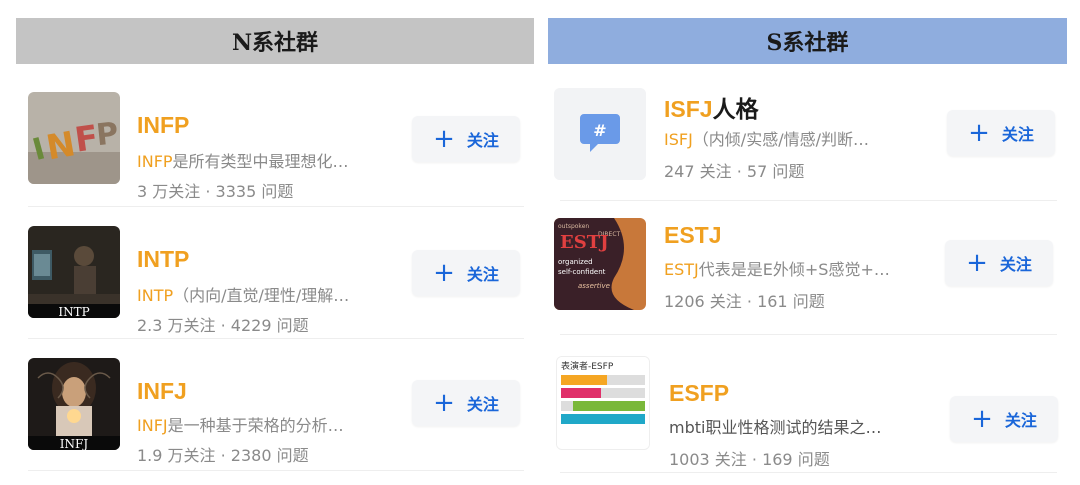 The image size is (1080, 485). What do you see at coordinates (749, 459) in the screenshot?
I see `item-stats: 1003 关注 · 169 问题` at bounding box center [749, 459].